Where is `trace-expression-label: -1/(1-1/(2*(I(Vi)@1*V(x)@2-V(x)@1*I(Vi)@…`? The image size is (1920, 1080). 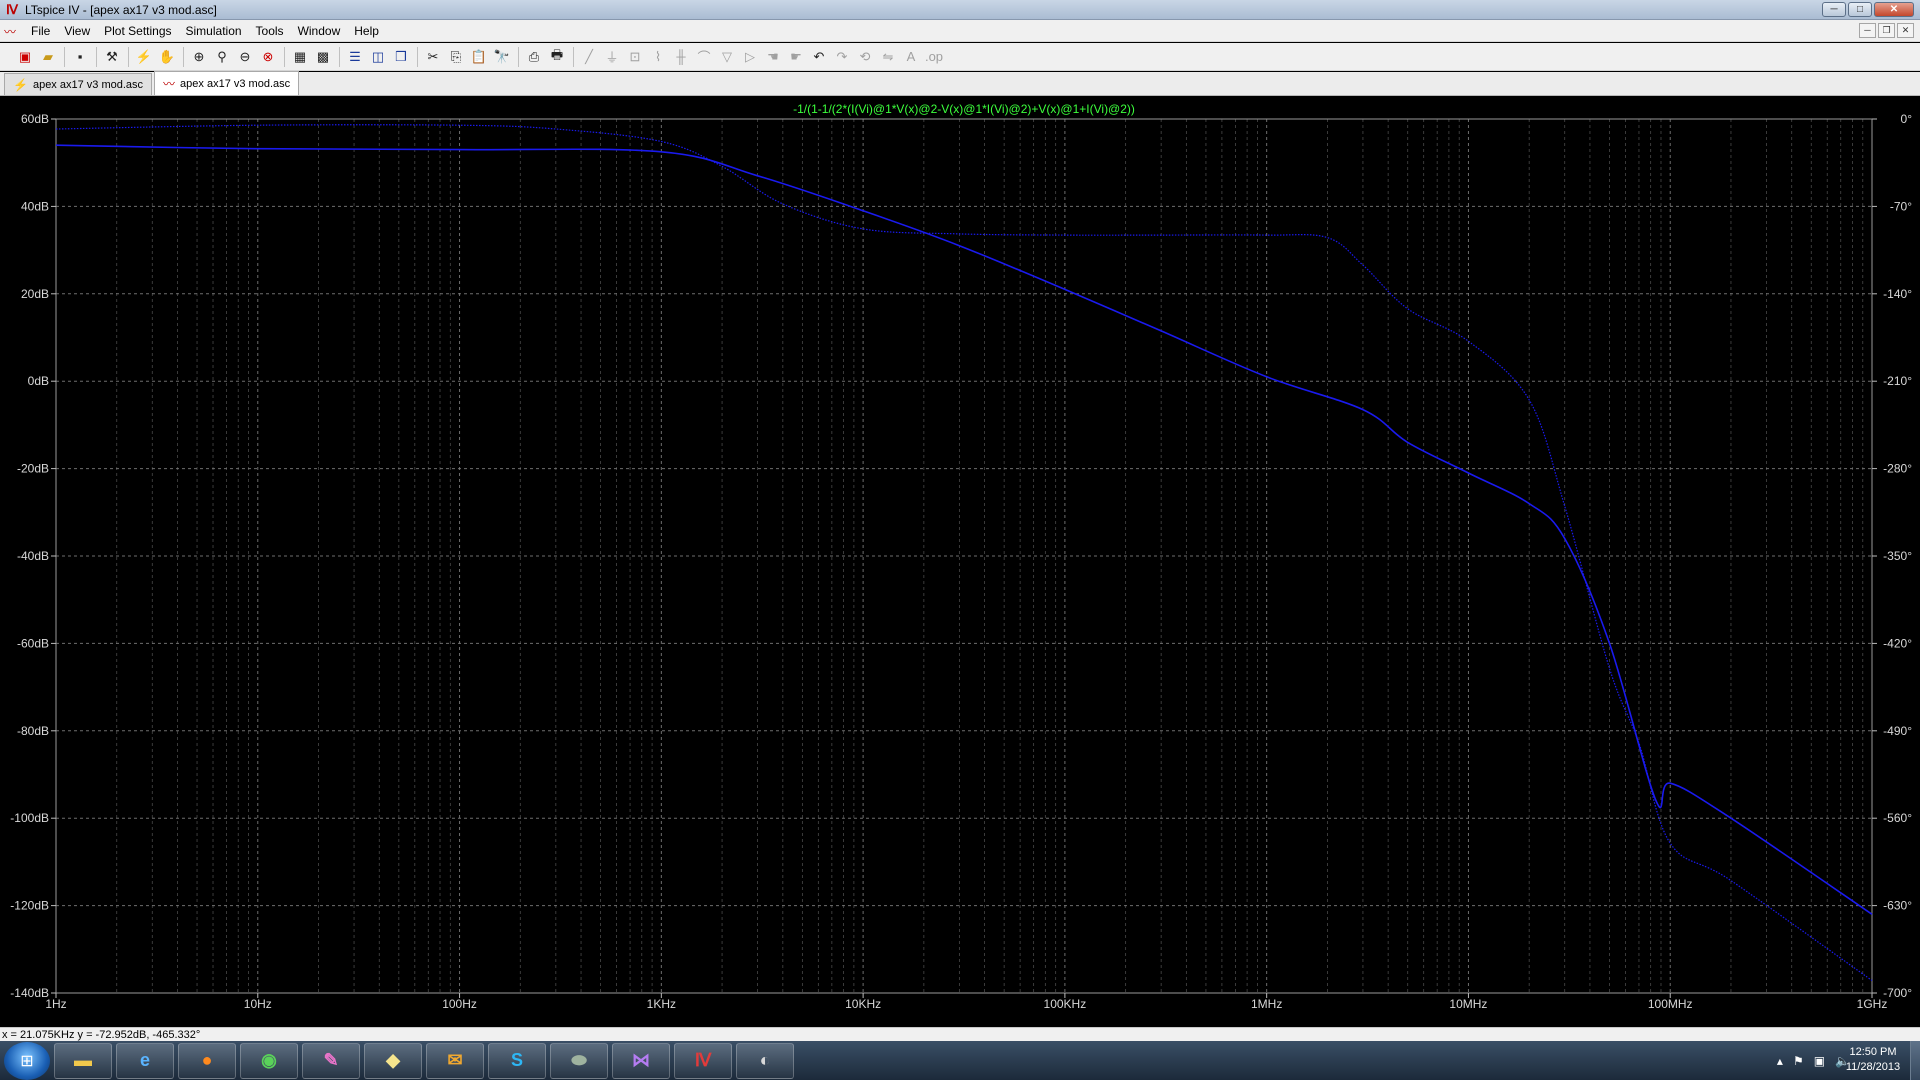
trace-expression-label: -1/(1-1/(2*(I(Vi)@1*V(x)@2-V(x)@1*I(Vi)@… is located at coordinates (964, 109).